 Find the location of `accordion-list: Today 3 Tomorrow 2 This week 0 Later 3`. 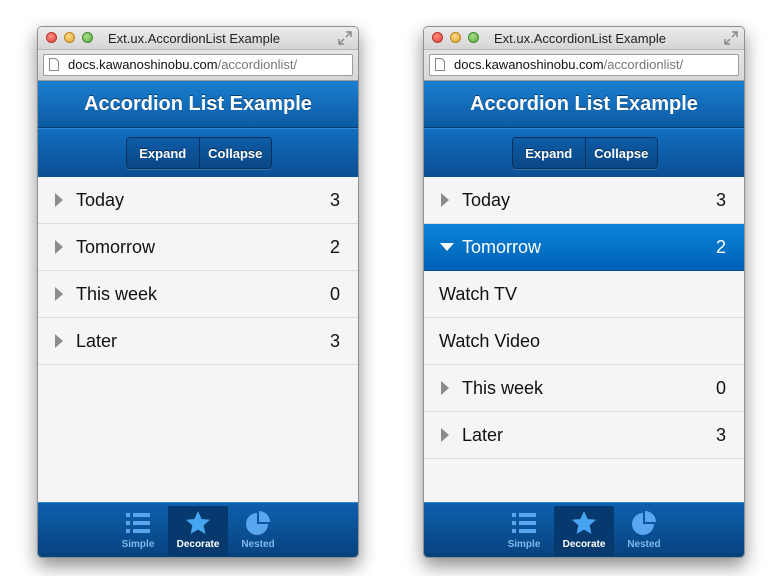

accordion-list: Today 3 Tomorrow 2 This week 0 Later 3 is located at coordinates (198, 271).